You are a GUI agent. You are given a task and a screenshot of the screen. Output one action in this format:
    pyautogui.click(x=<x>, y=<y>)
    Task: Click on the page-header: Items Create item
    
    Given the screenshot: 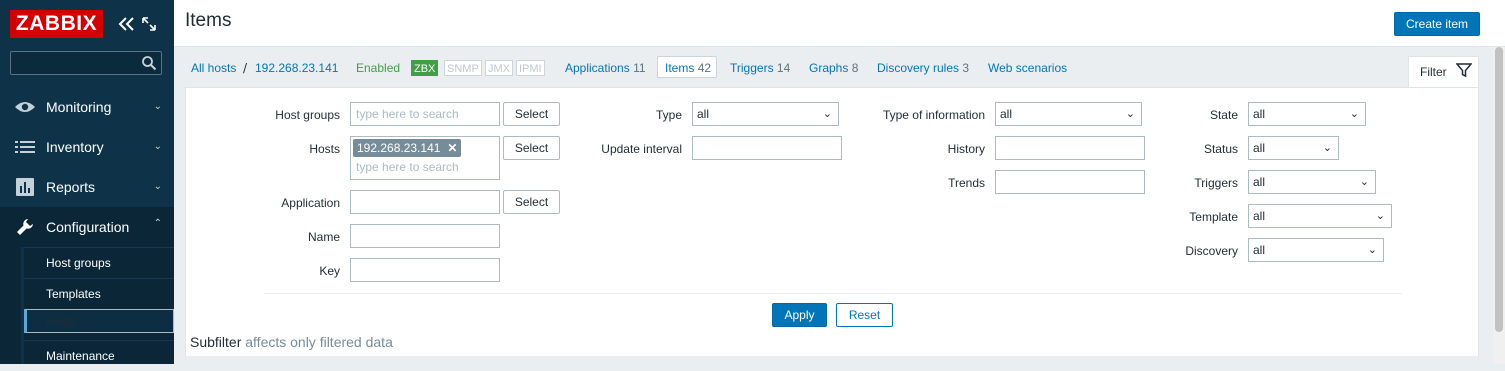 What is the action you would take?
    pyautogui.click(x=839, y=23)
    